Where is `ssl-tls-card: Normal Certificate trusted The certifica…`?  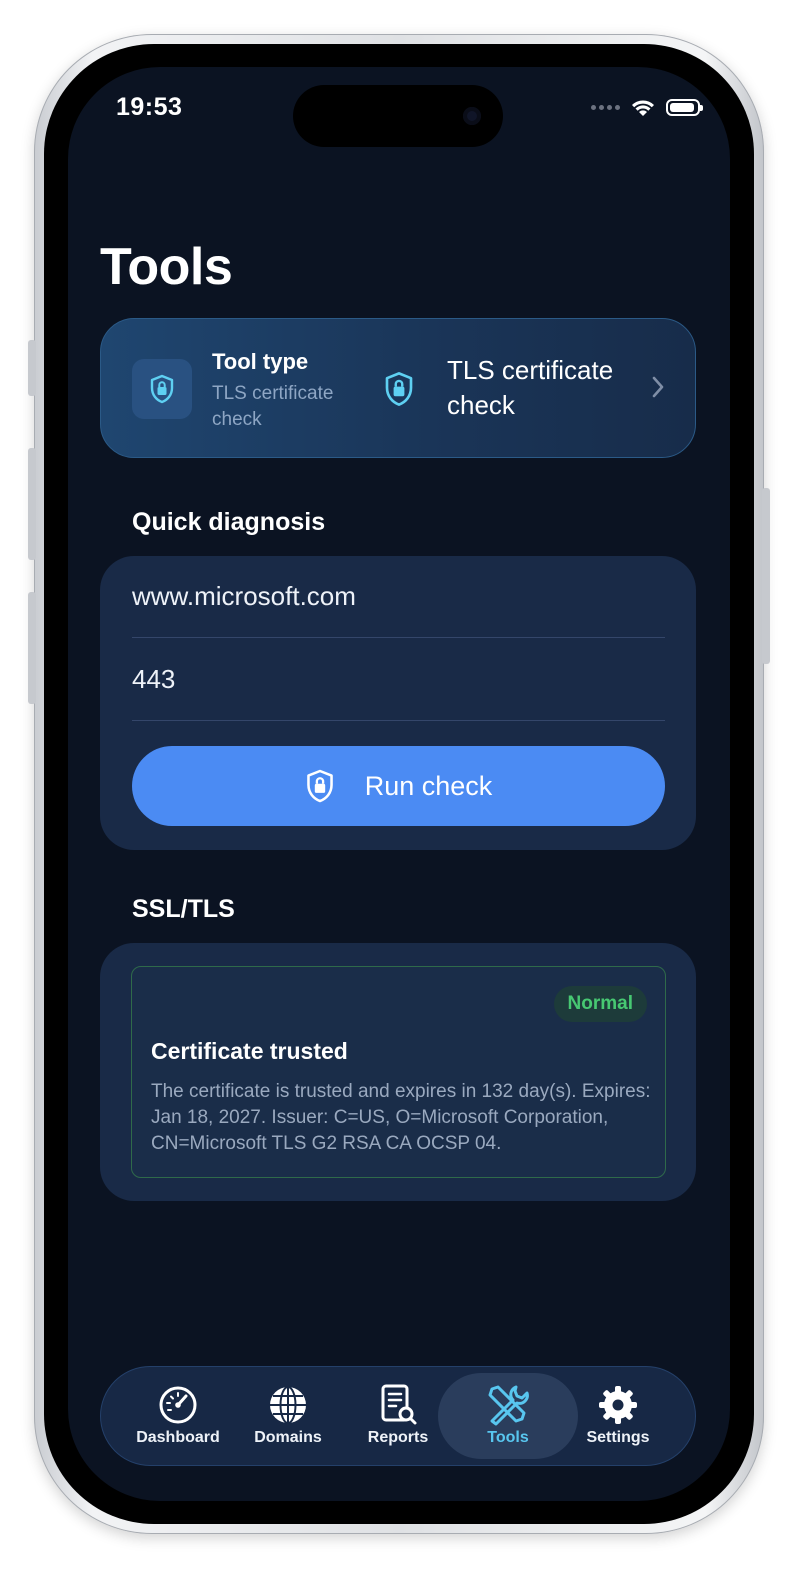 ssl-tls-card: Normal Certificate trusted The certifica… is located at coordinates (398, 1072).